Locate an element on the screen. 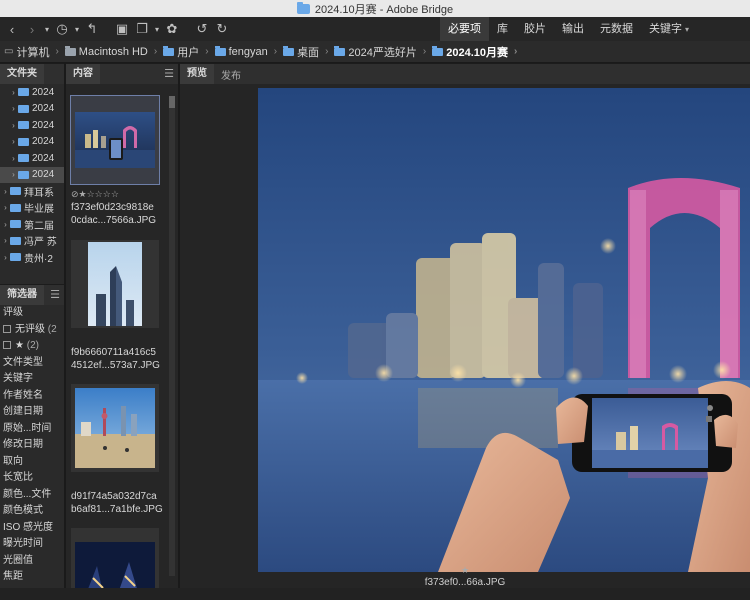  back-icon: ‹ is located at coordinates (12, 29).